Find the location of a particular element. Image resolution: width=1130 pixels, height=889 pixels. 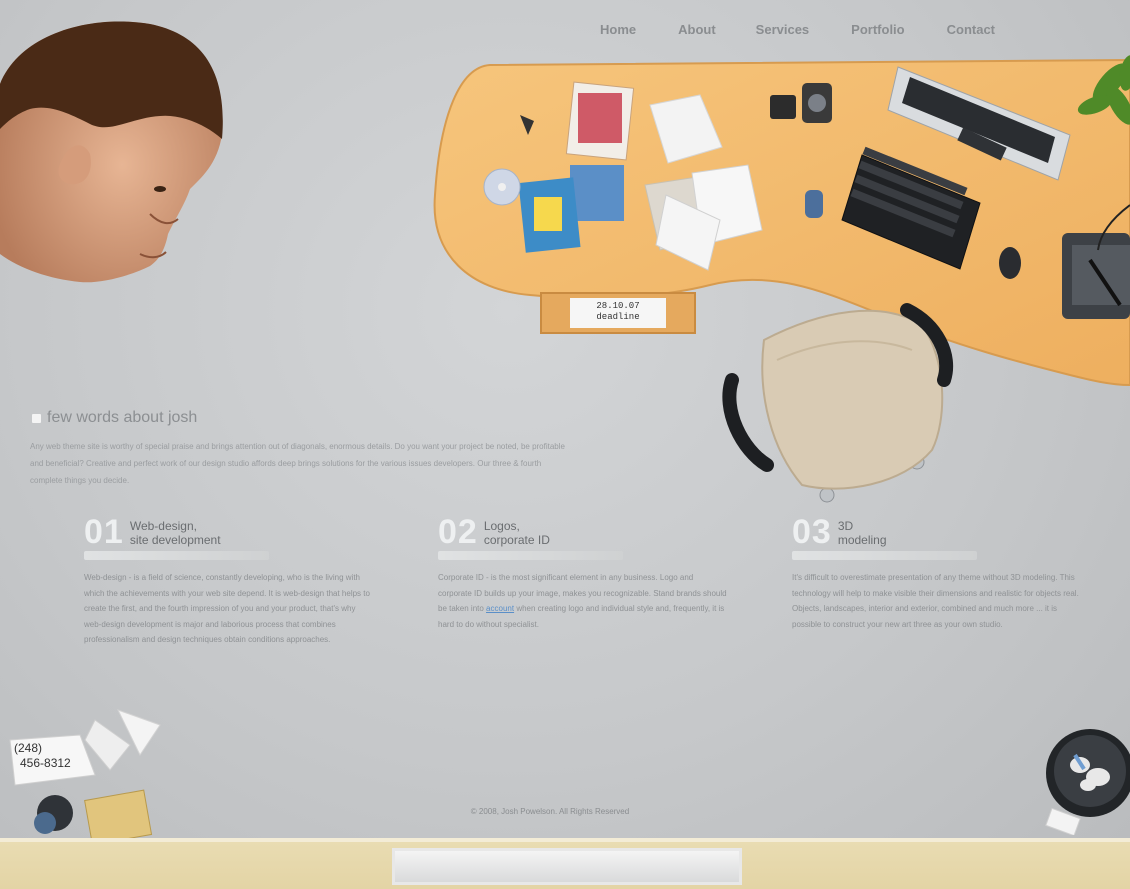

desk-drawer: 28.10.07 deadline is located at coordinates (618, 313).